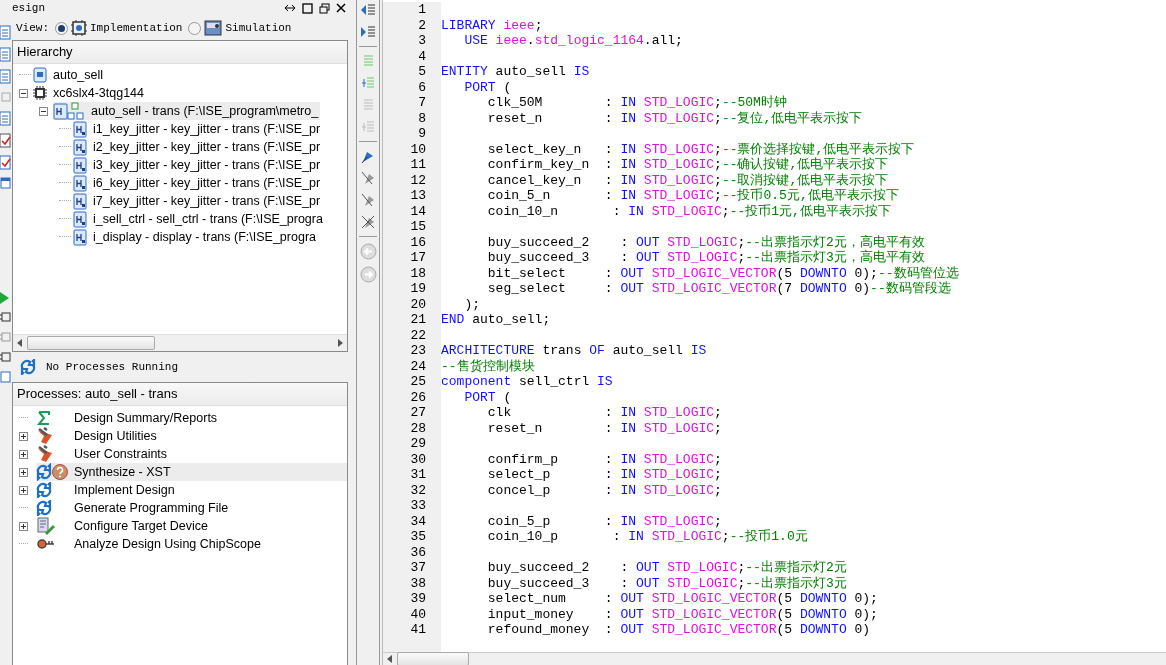 This screenshot has width=1166, height=665. Describe the element at coordinates (573, 41) in the screenshot. I see `code-line: USE ieee.std_logic_1164.all;` at that location.